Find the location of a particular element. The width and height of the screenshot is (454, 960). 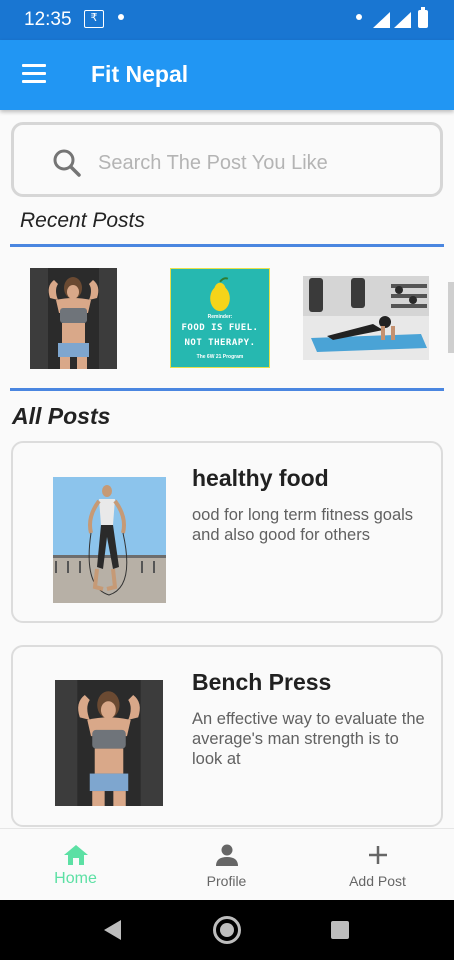

home-circle-icon is located at coordinates (227, 930).